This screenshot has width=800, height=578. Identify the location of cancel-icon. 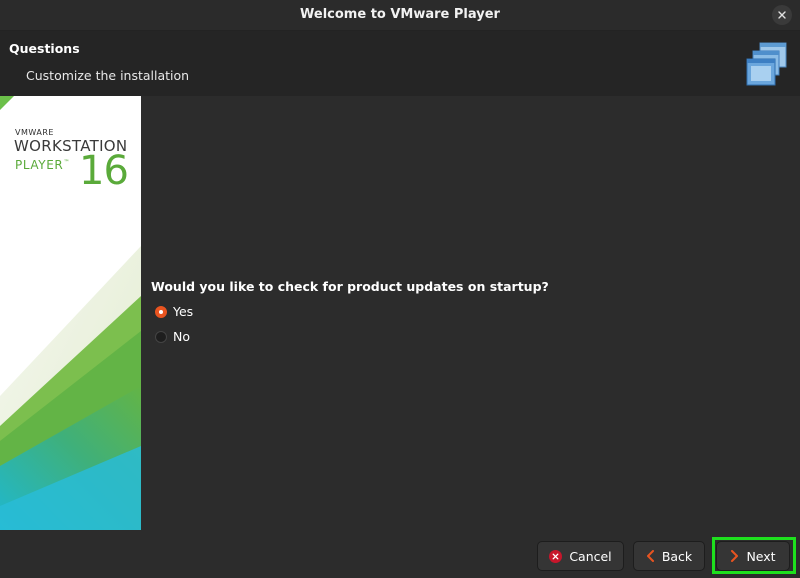
(556, 556).